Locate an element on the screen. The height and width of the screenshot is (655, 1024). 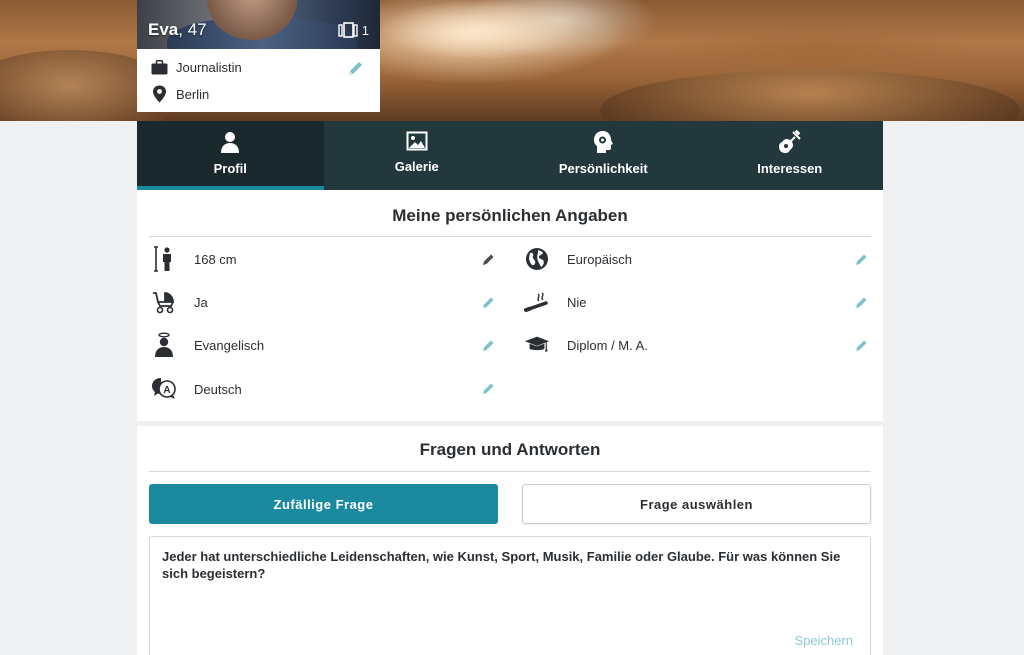
tab-persoenlichkeit: Persönlichkeit is located at coordinates (603, 155).